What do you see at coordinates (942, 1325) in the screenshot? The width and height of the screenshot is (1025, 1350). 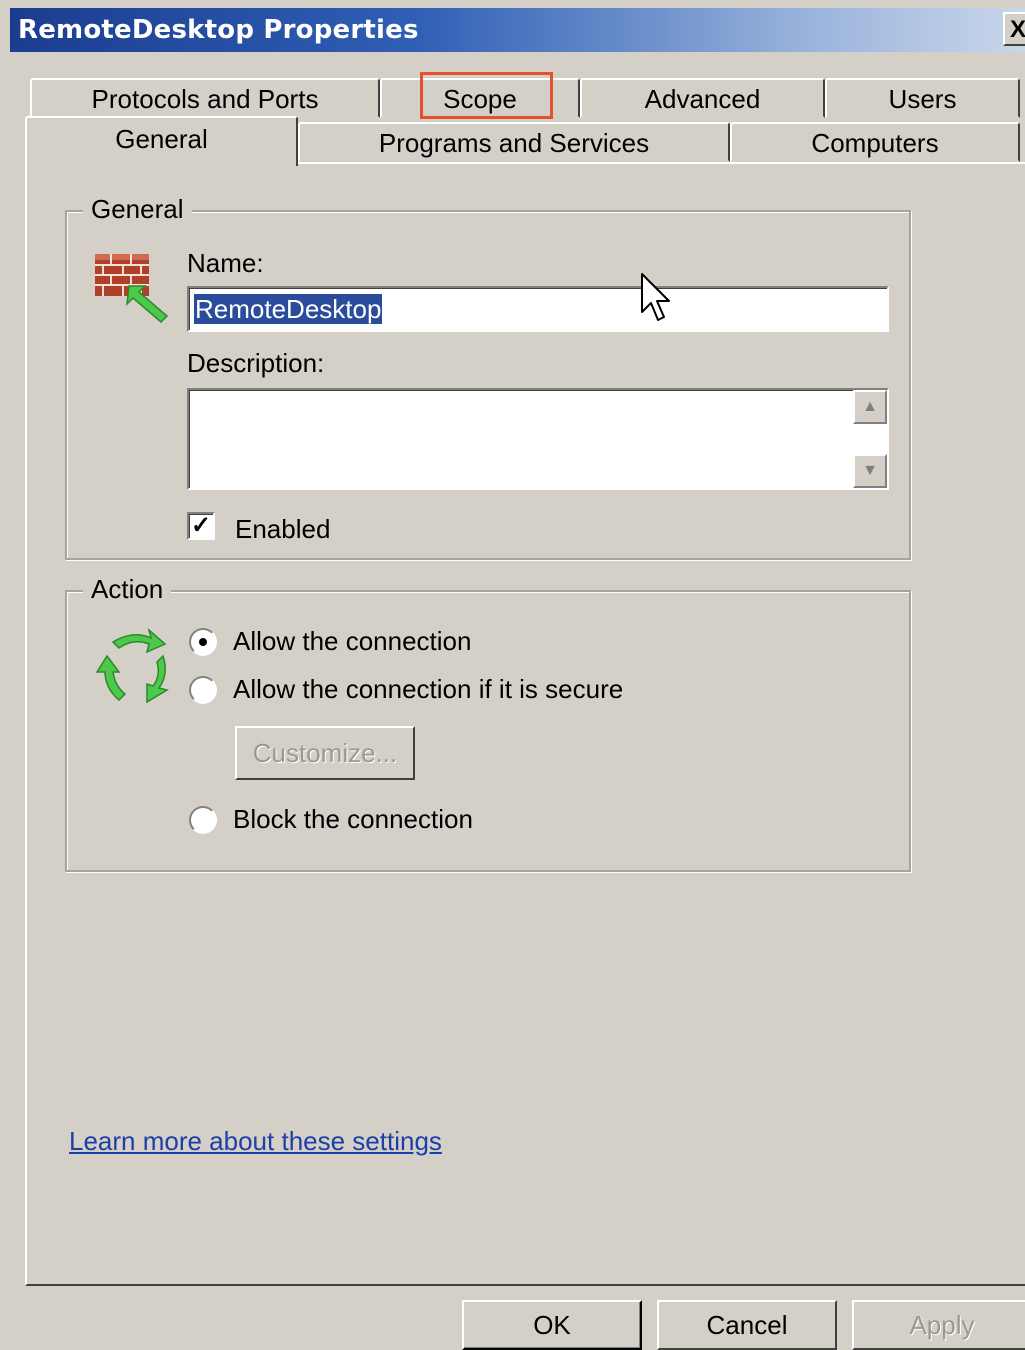 I see `apply-button-label: Apply` at bounding box center [942, 1325].